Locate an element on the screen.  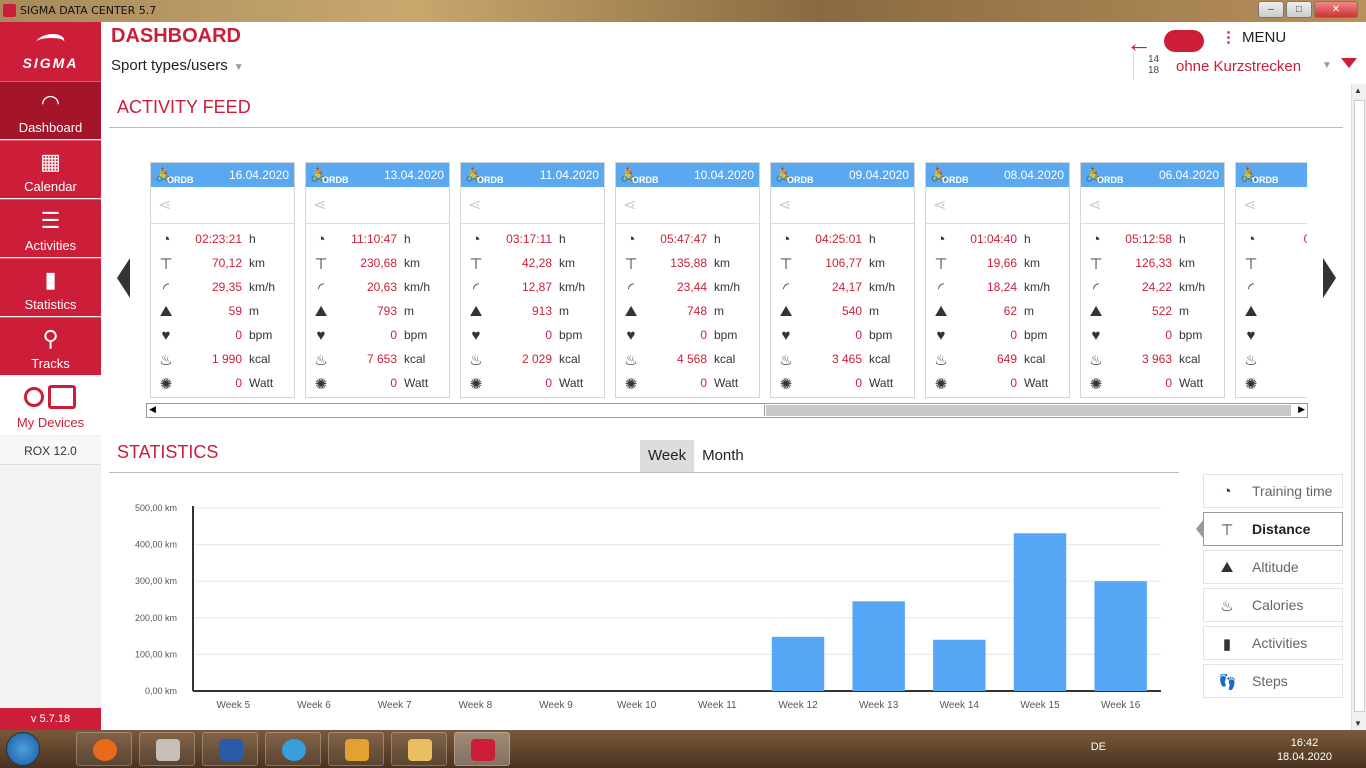
stat-value: 2 029 is located at coordinates (536, 359).